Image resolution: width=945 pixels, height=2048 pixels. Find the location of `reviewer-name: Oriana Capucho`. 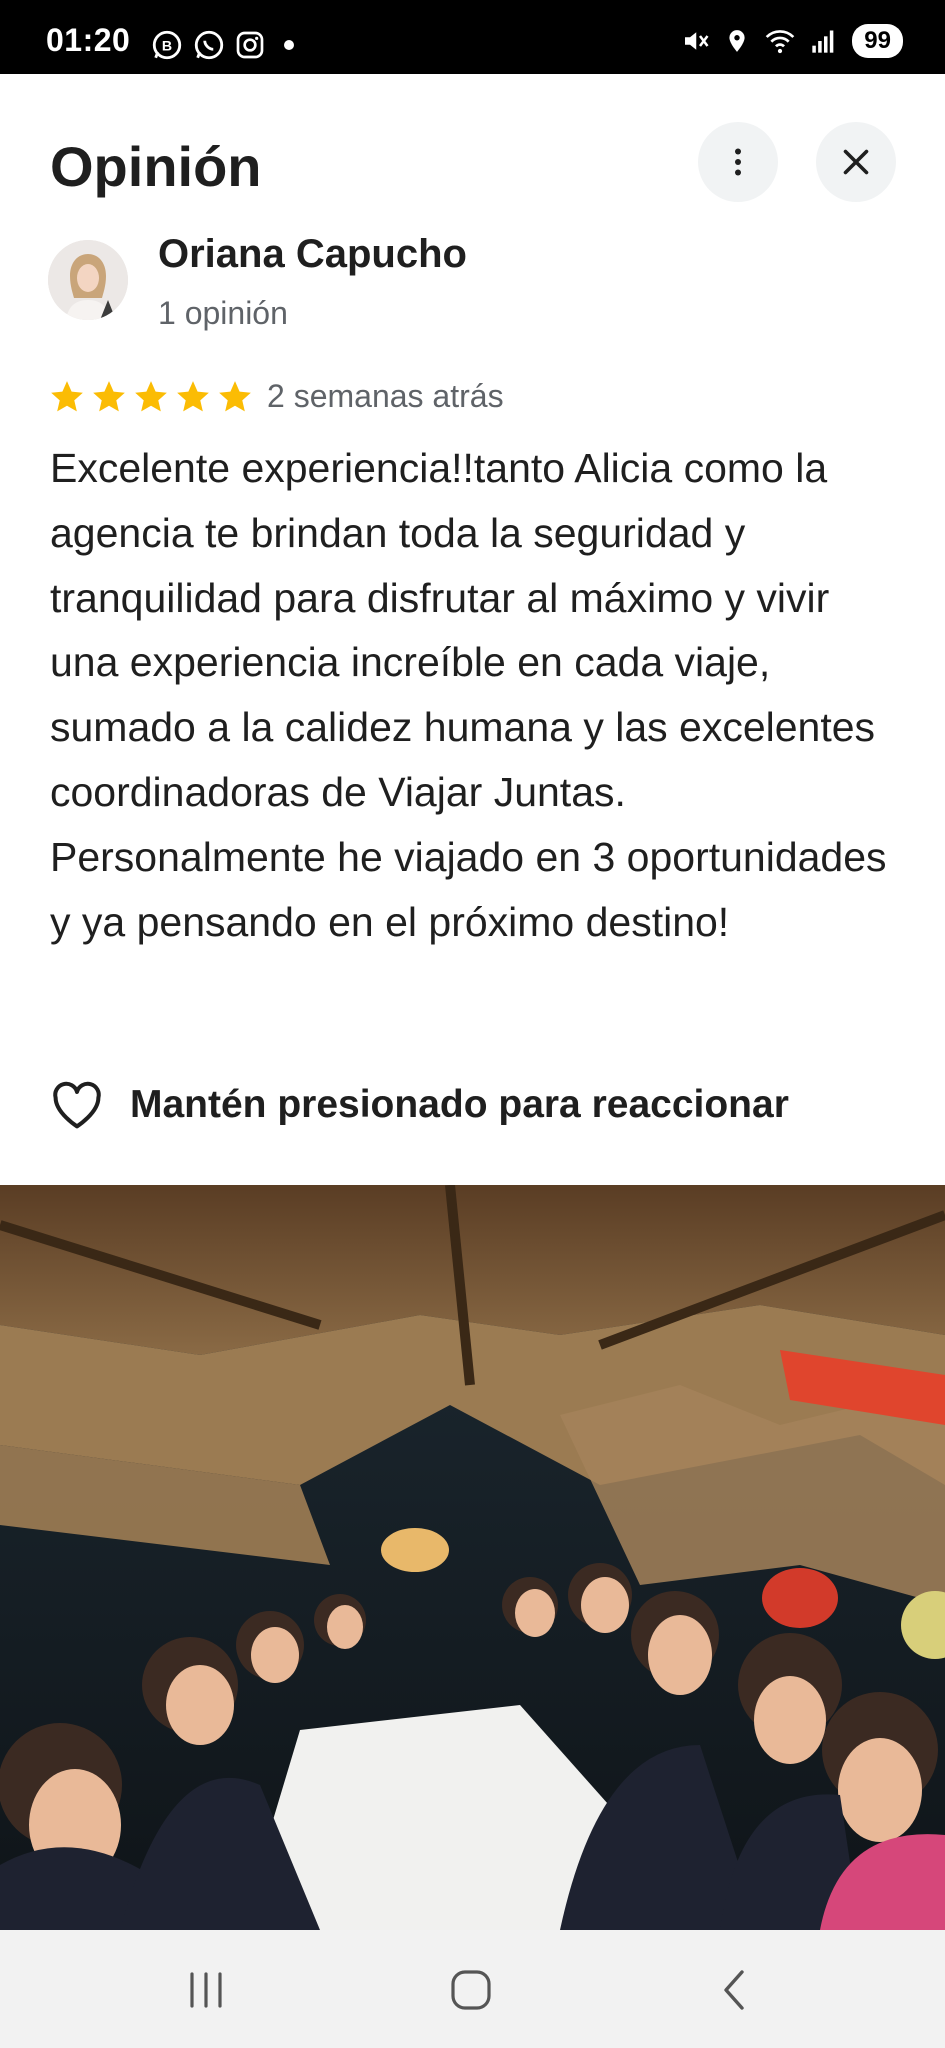

reviewer-name: Oriana Capucho is located at coordinates (312, 254).